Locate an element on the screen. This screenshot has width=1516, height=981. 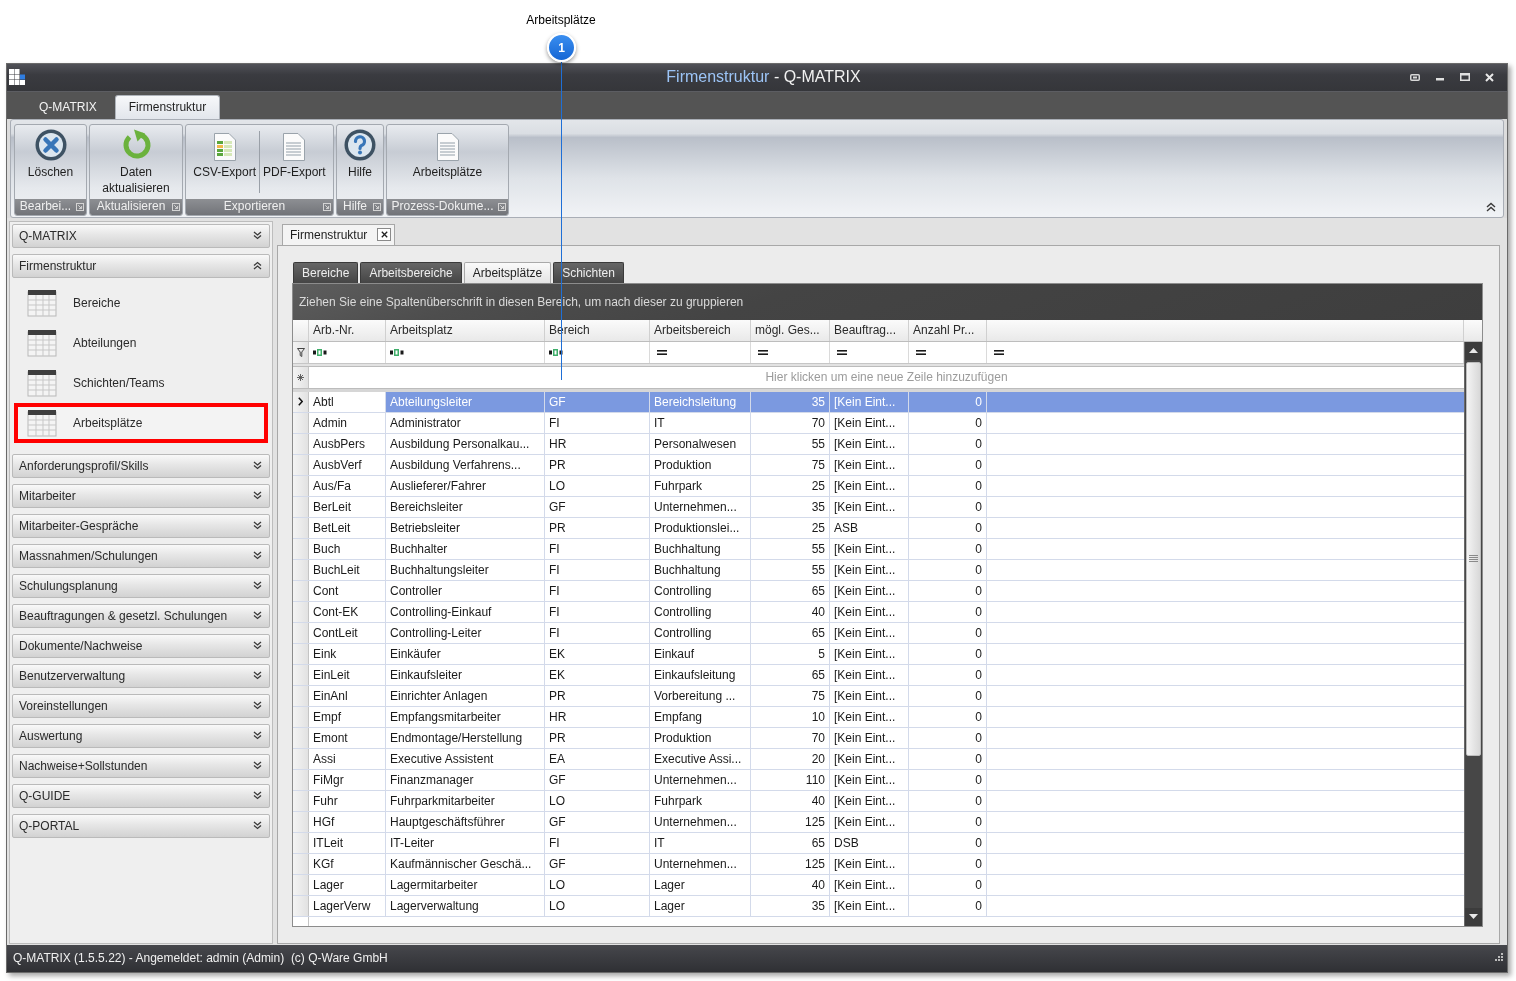
table-row: ContLeit Controlling-Leiter FI Controlling 65 [Kein Eint... 0 is located at coordinates (878, 633).